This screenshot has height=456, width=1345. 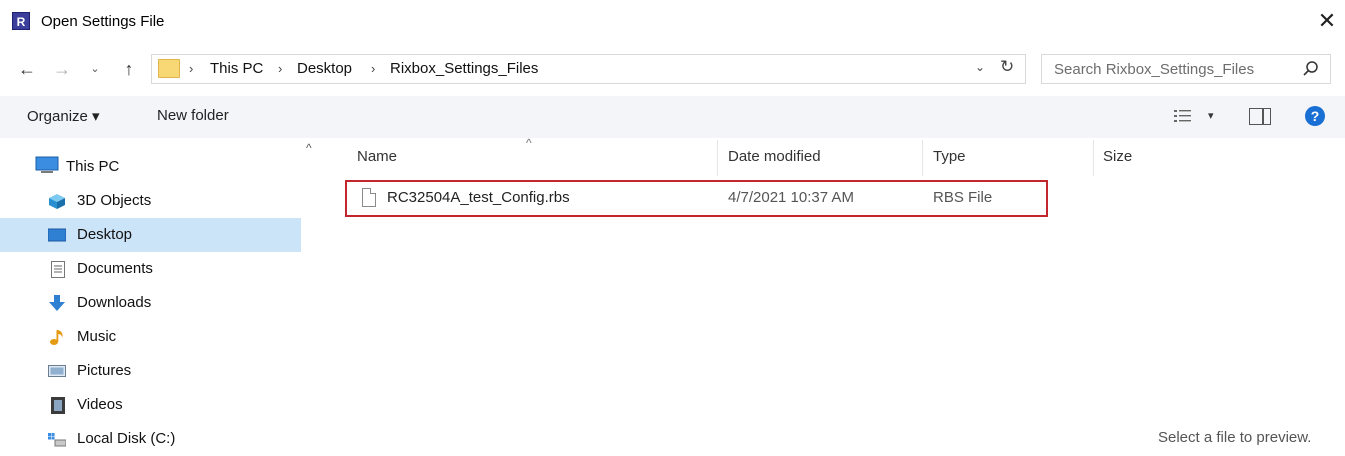 I want to click on sidebar-item-label: Documents, so click(x=115, y=268).